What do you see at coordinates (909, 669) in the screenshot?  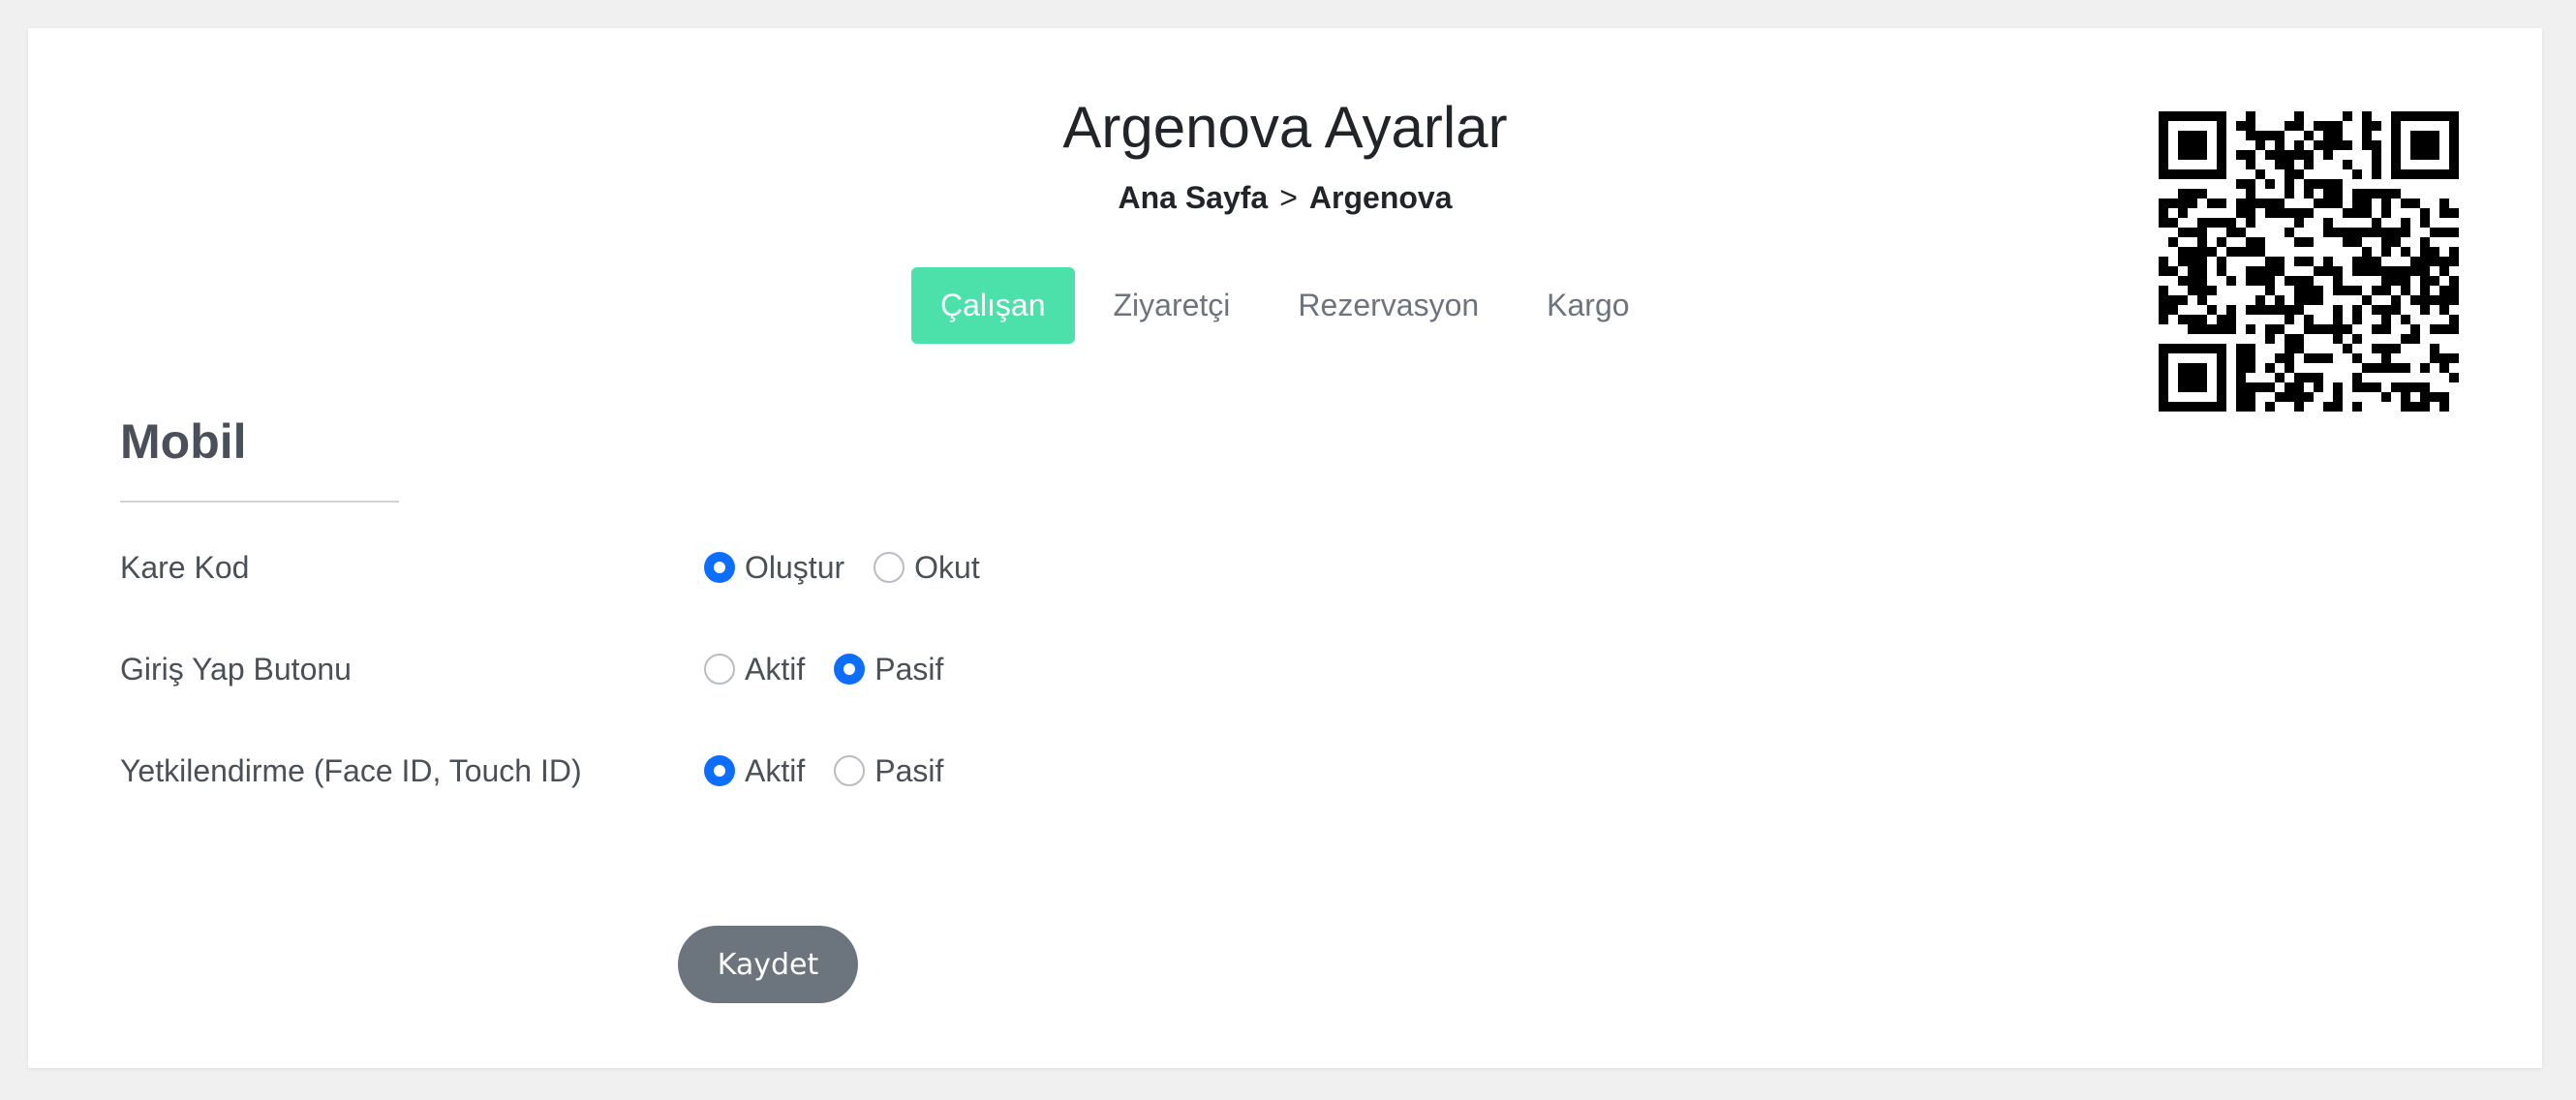 I see `radio-label-giris-pasif: Pasif` at bounding box center [909, 669].